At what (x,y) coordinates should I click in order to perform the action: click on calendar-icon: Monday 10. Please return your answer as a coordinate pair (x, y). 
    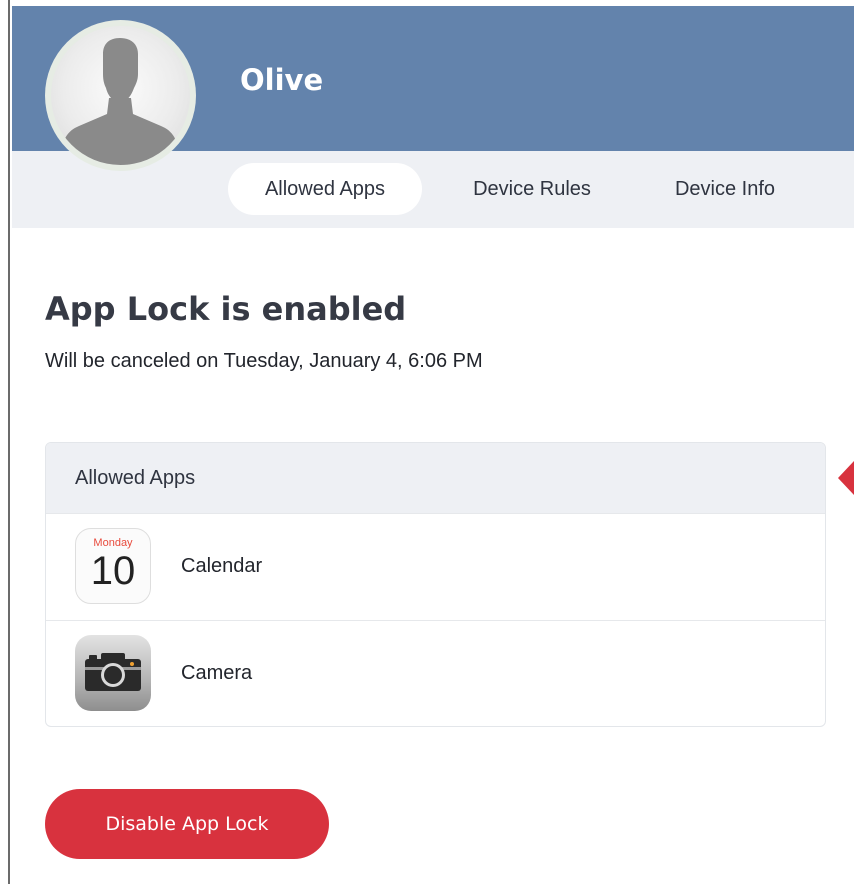
    Looking at the image, I should click on (113, 566).